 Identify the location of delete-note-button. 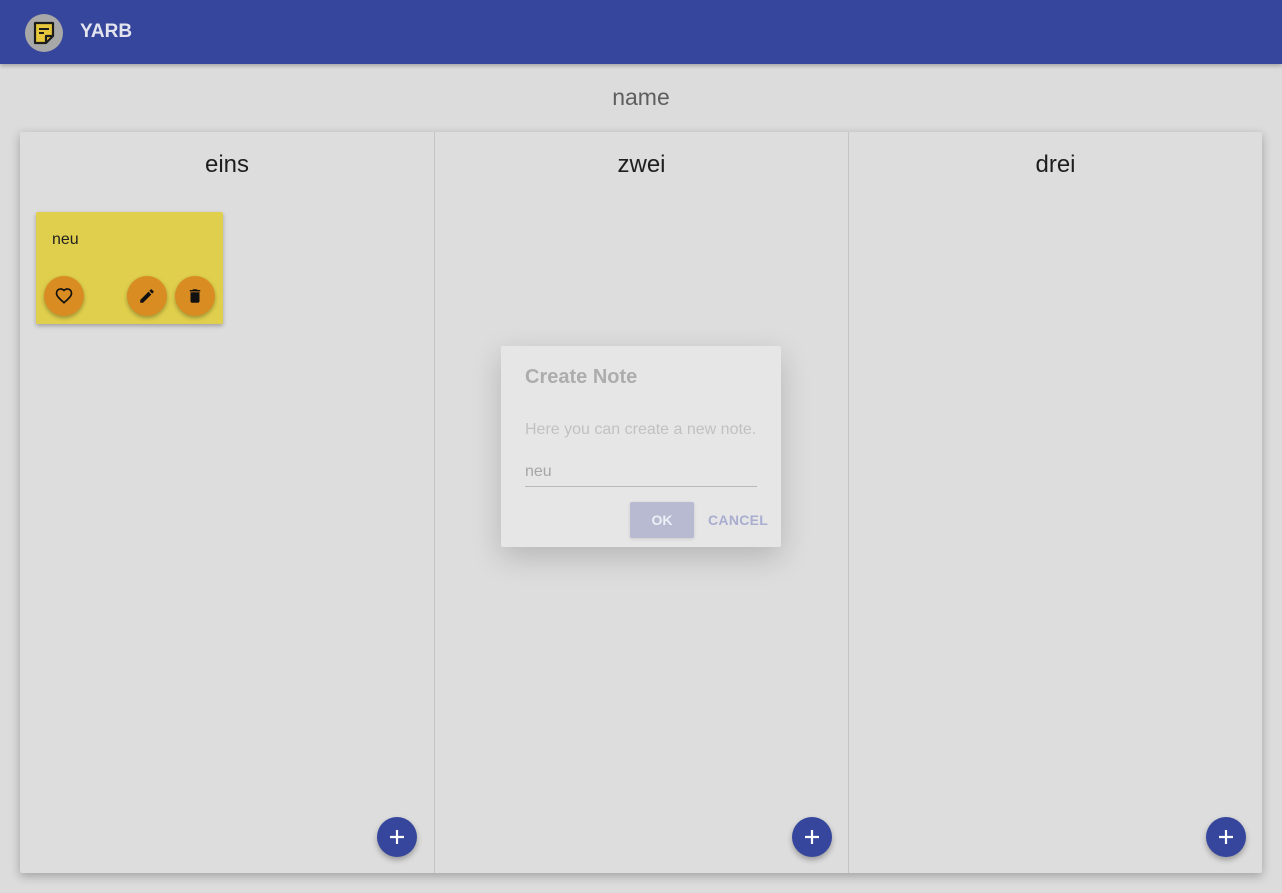
(195, 296).